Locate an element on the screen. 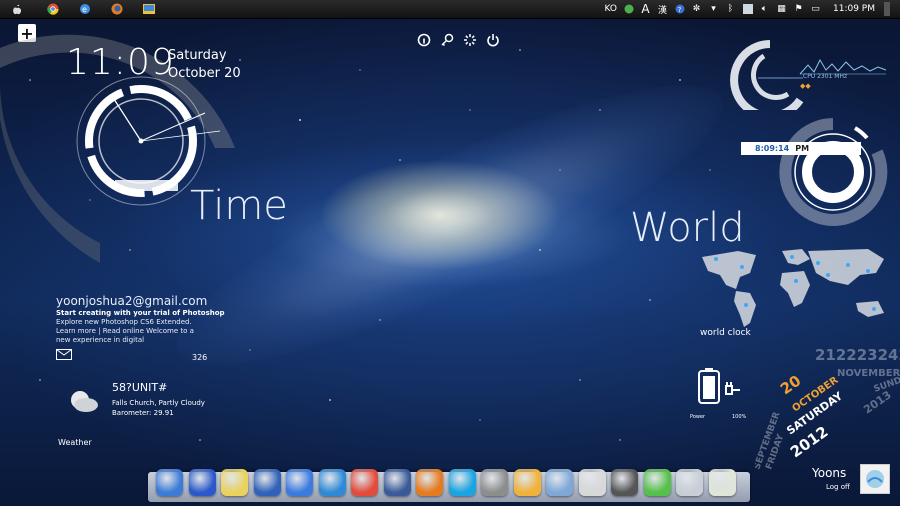 The width and height of the screenshot is (900, 506). power-icon is located at coordinates (493, 40).